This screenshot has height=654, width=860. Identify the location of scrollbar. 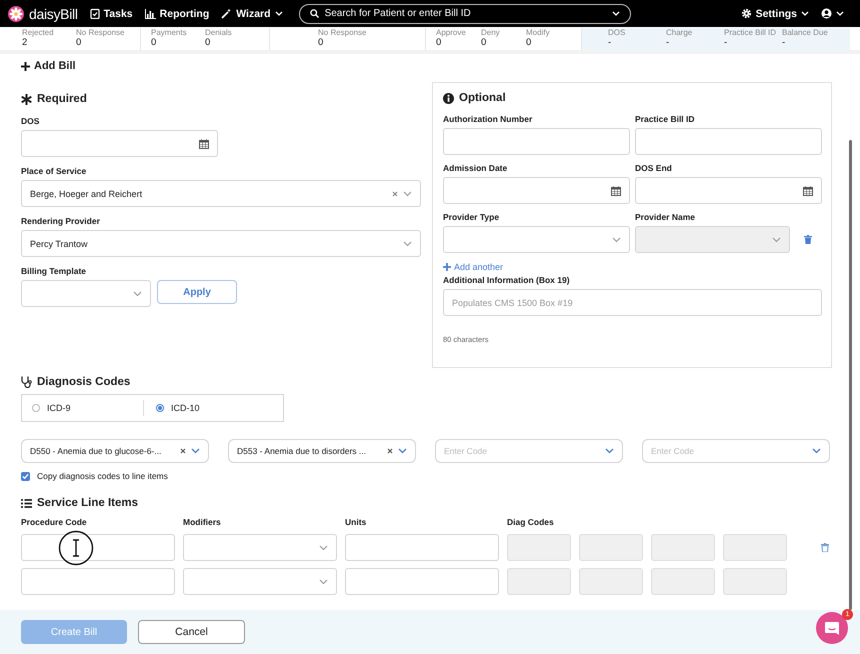
(850, 375).